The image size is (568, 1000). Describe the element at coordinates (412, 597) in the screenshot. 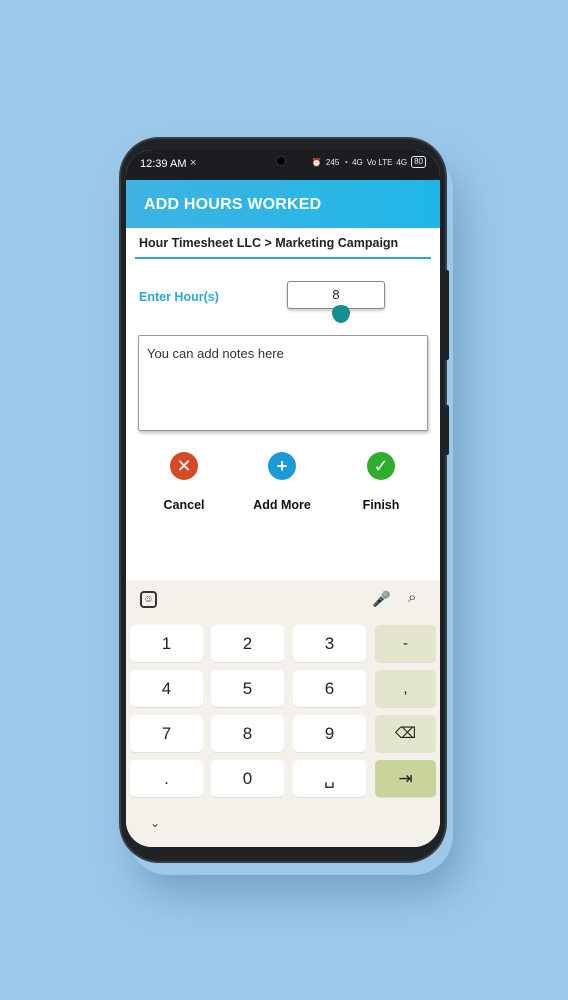

I see `search-icon: ⌕` at that location.